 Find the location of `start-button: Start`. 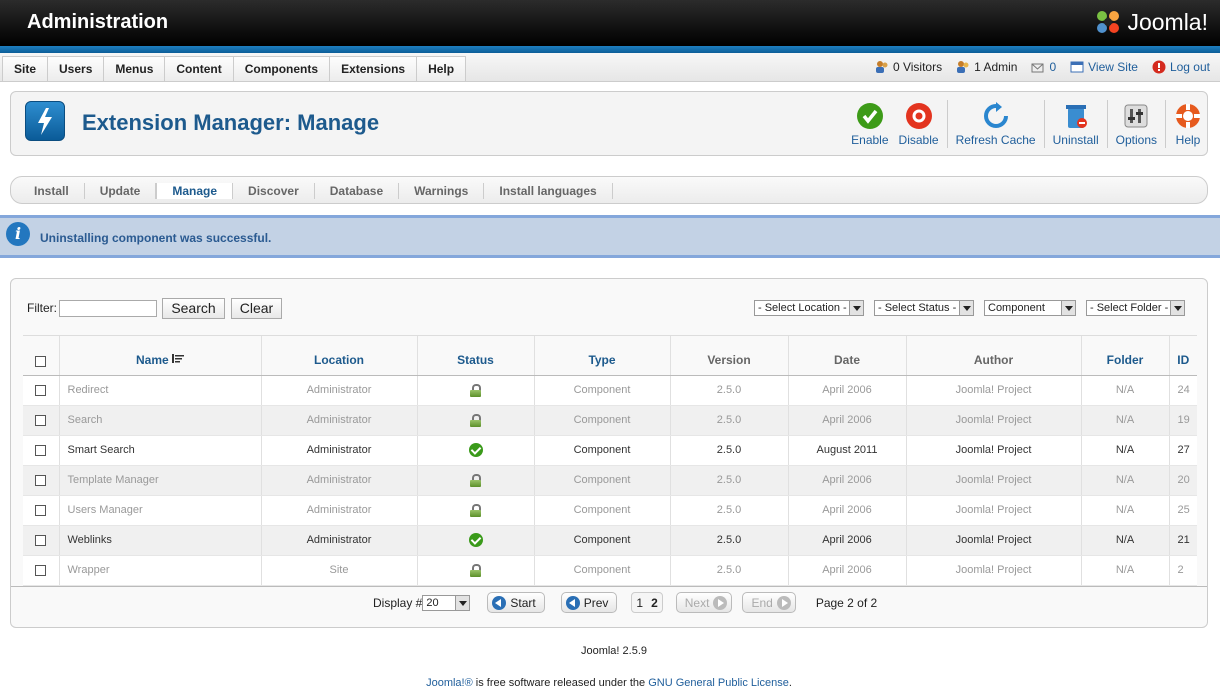

start-button: Start is located at coordinates (516, 602).